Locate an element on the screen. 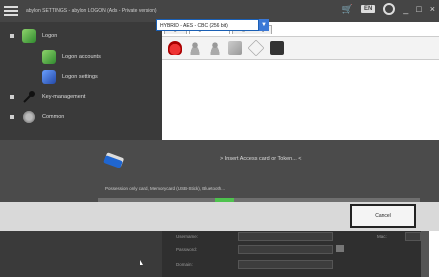 This screenshot has width=439, height=277. progress-bar-fill is located at coordinates (225, 200).